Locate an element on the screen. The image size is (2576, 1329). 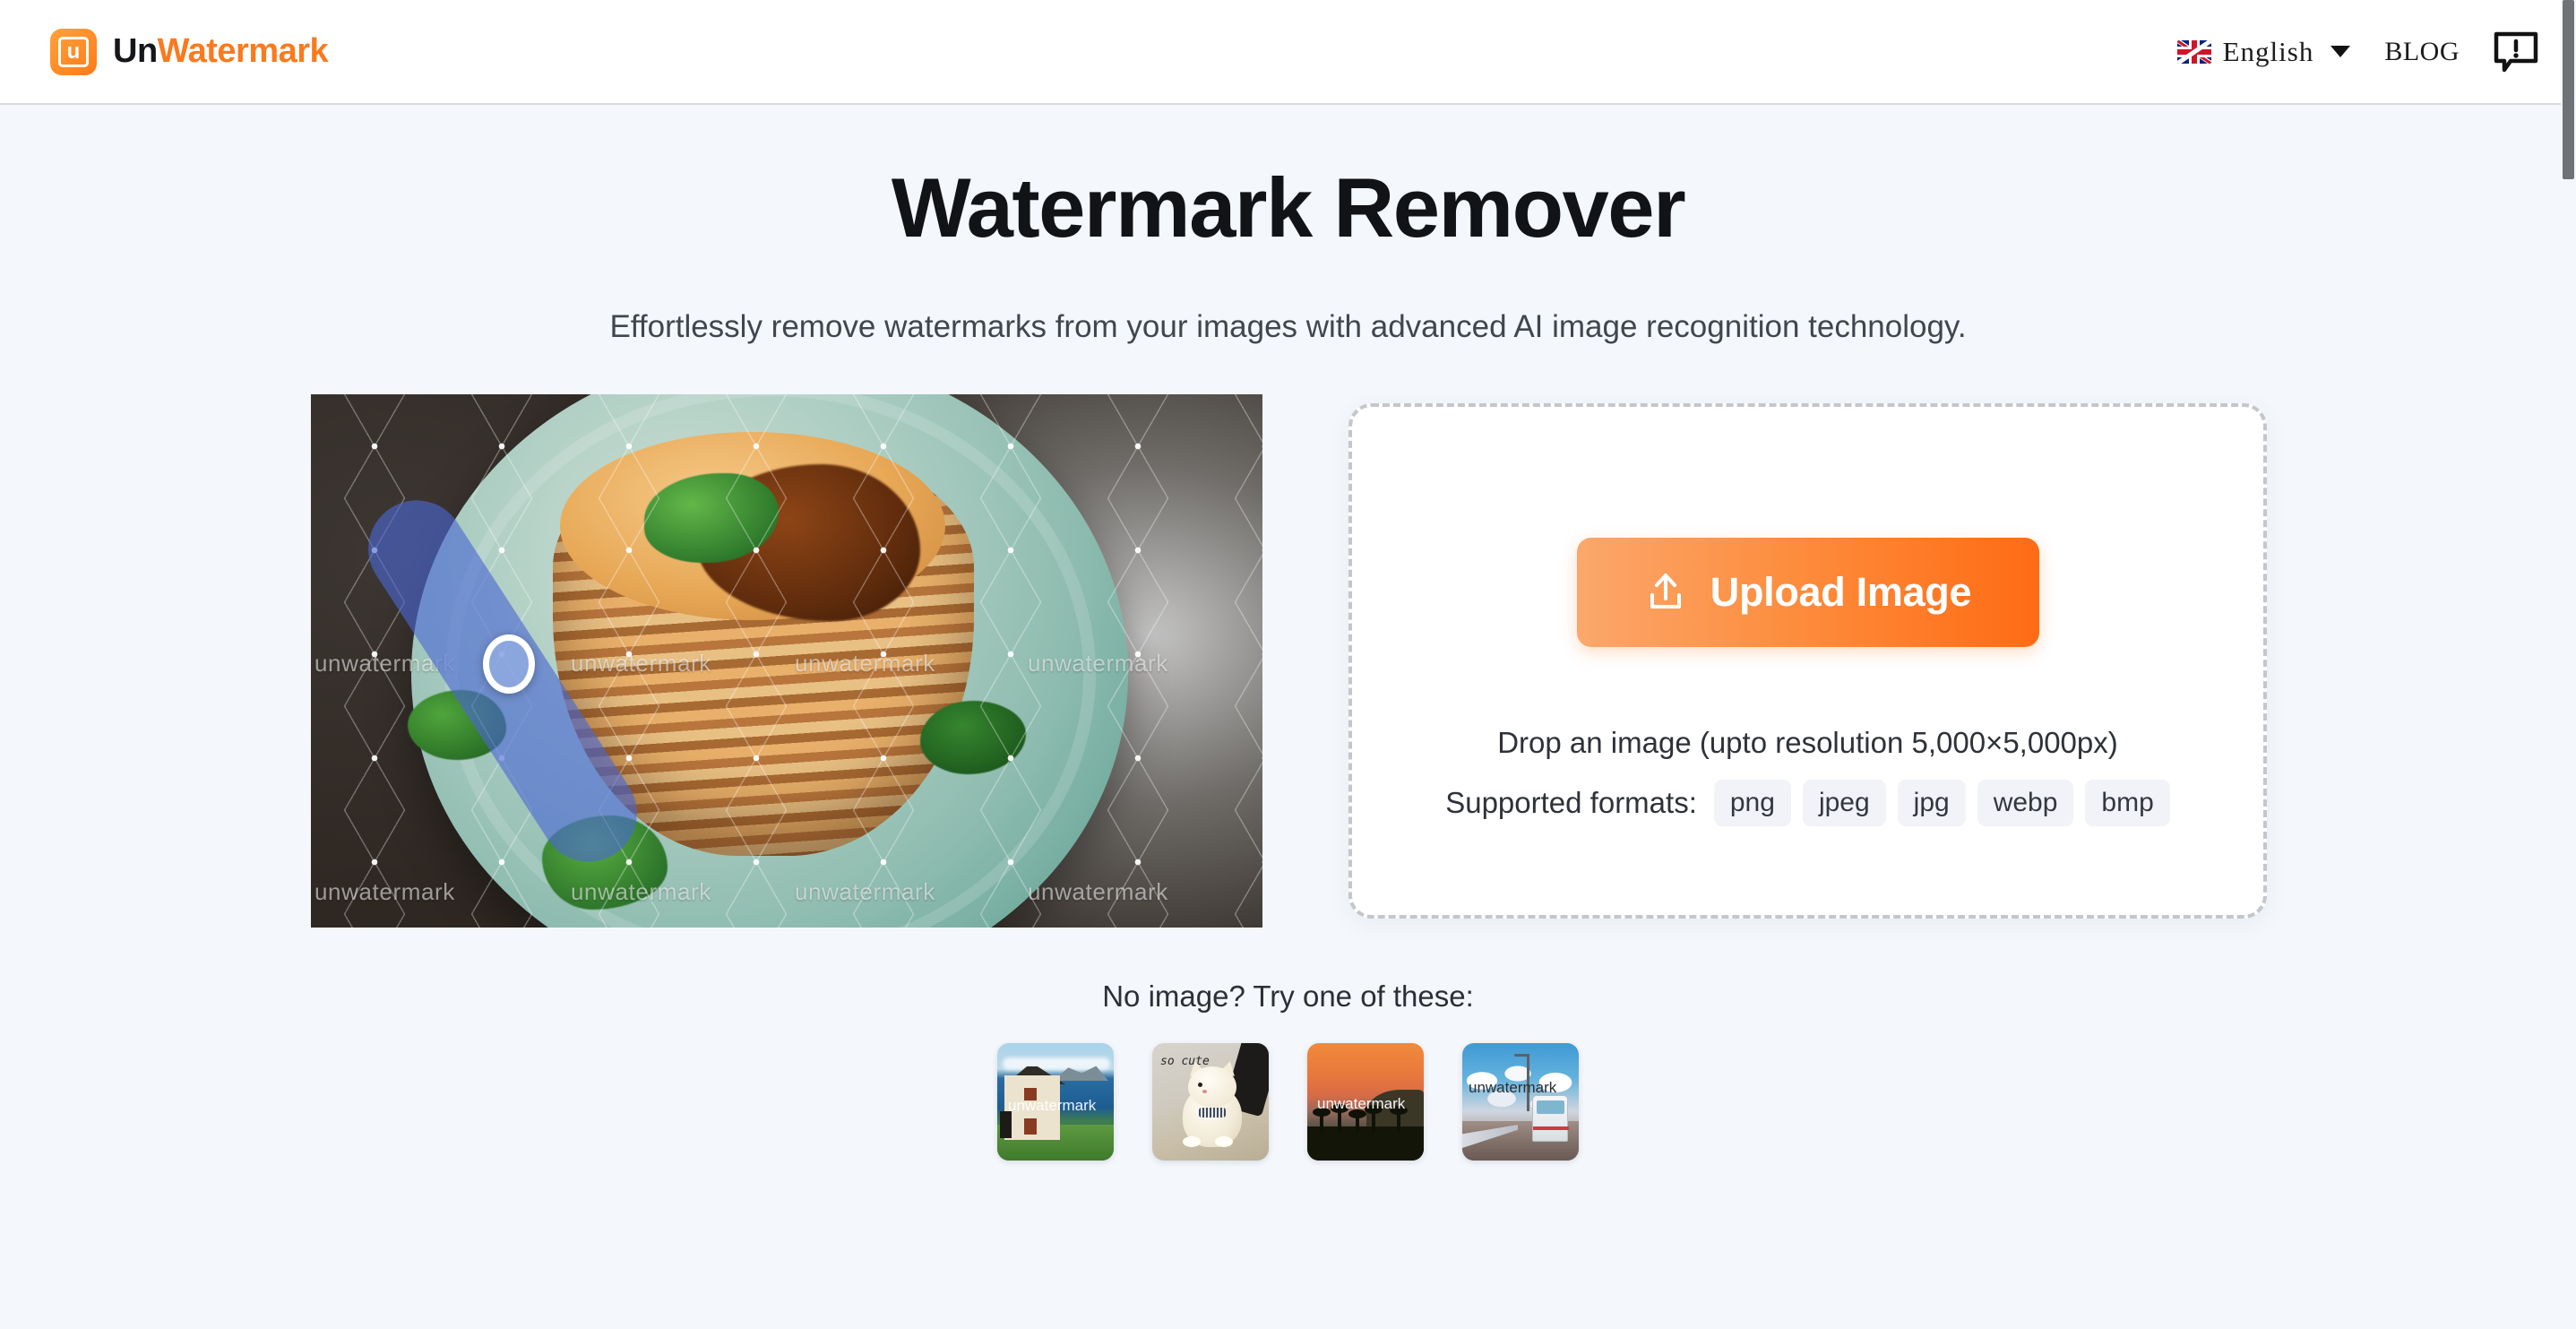
language-label: English is located at coordinates (2268, 51).